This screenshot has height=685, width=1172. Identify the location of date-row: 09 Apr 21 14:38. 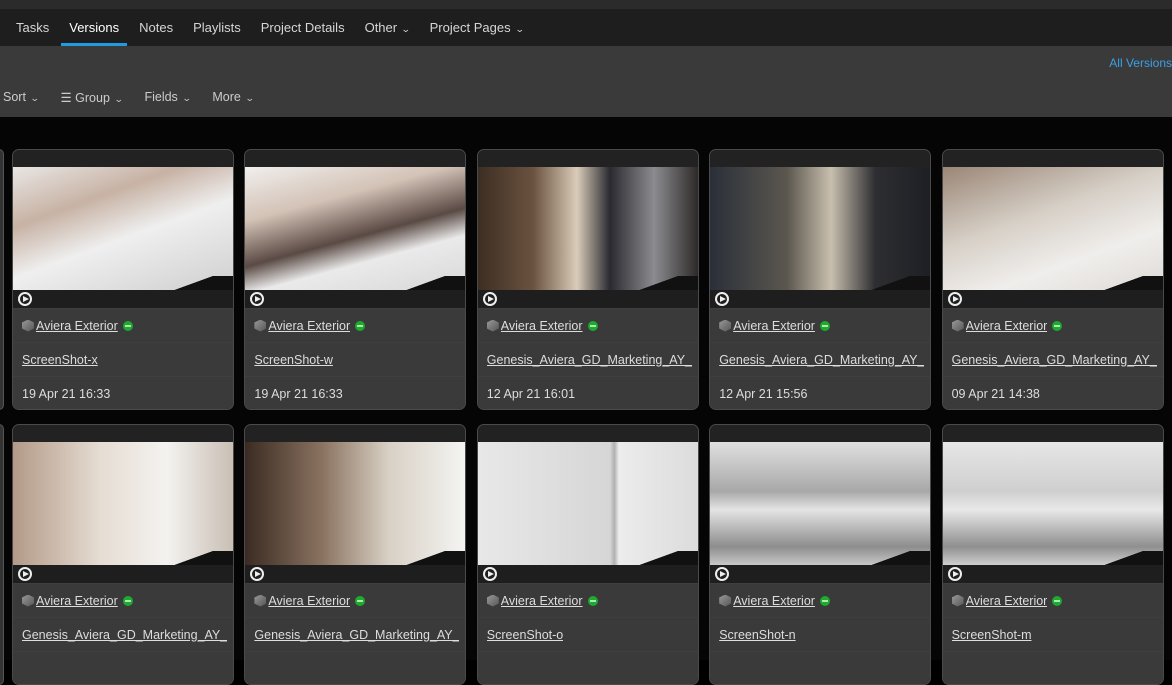
(1052, 392).